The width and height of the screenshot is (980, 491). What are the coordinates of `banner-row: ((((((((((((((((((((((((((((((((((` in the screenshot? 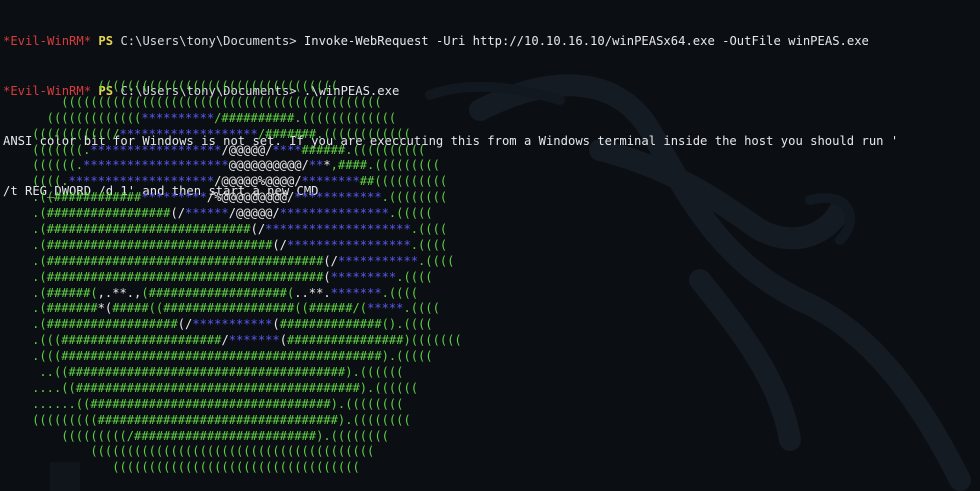 It's located at (232, 468).